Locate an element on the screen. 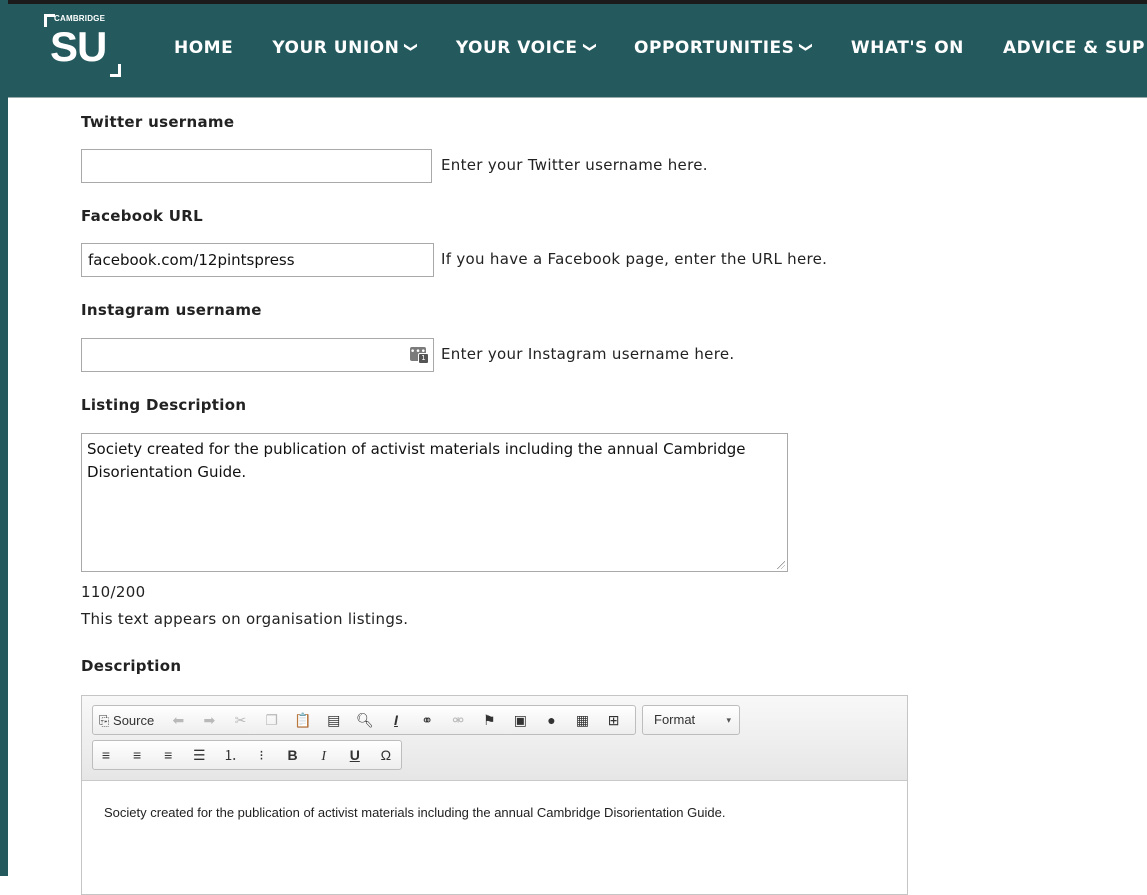 This screenshot has width=1147, height=895. image-icon: ▣ is located at coordinates (520, 720).